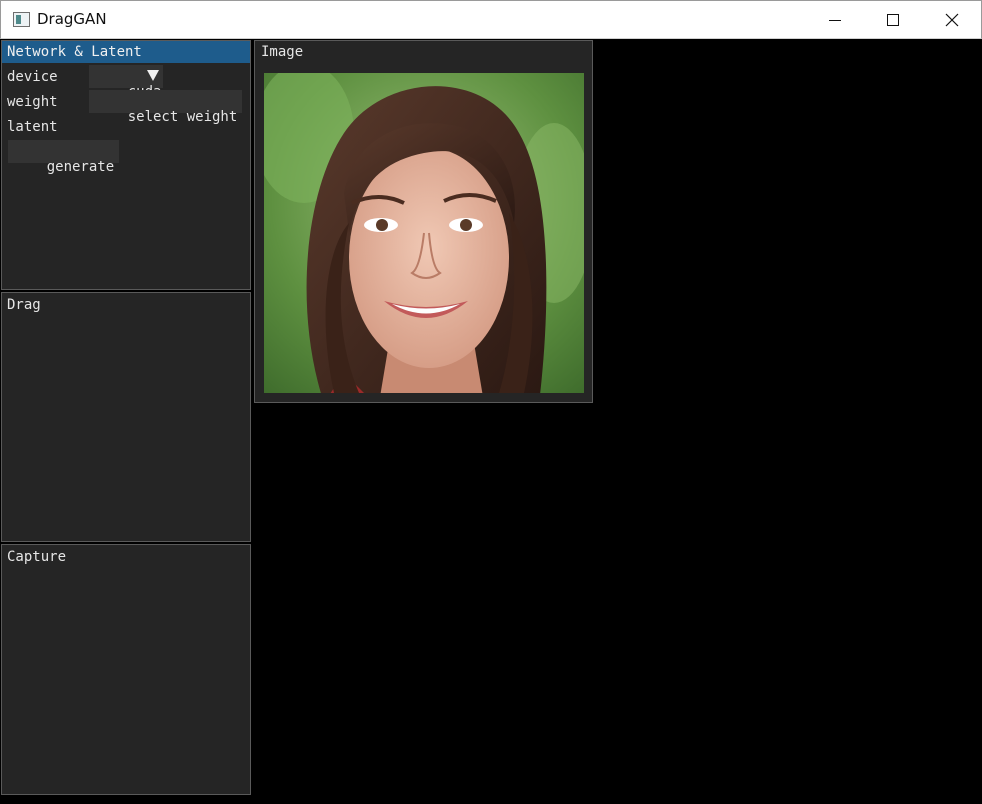  Describe the element at coordinates (282, 52) in the screenshot. I see `image-panel-title: Image` at that location.